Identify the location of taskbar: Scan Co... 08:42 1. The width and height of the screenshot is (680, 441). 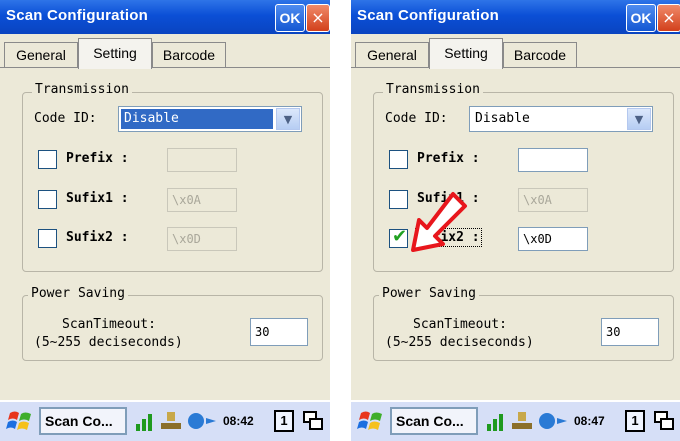
(165, 420).